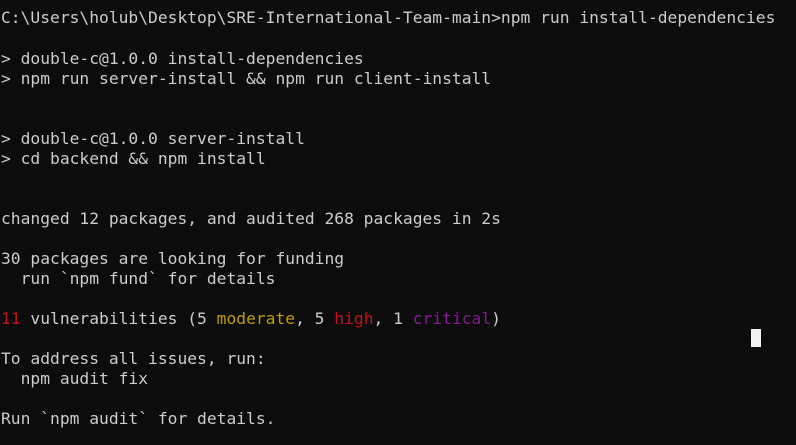 The image size is (796, 445). I want to click on funding-hint-line: run `npm fund` for details, so click(138, 278).